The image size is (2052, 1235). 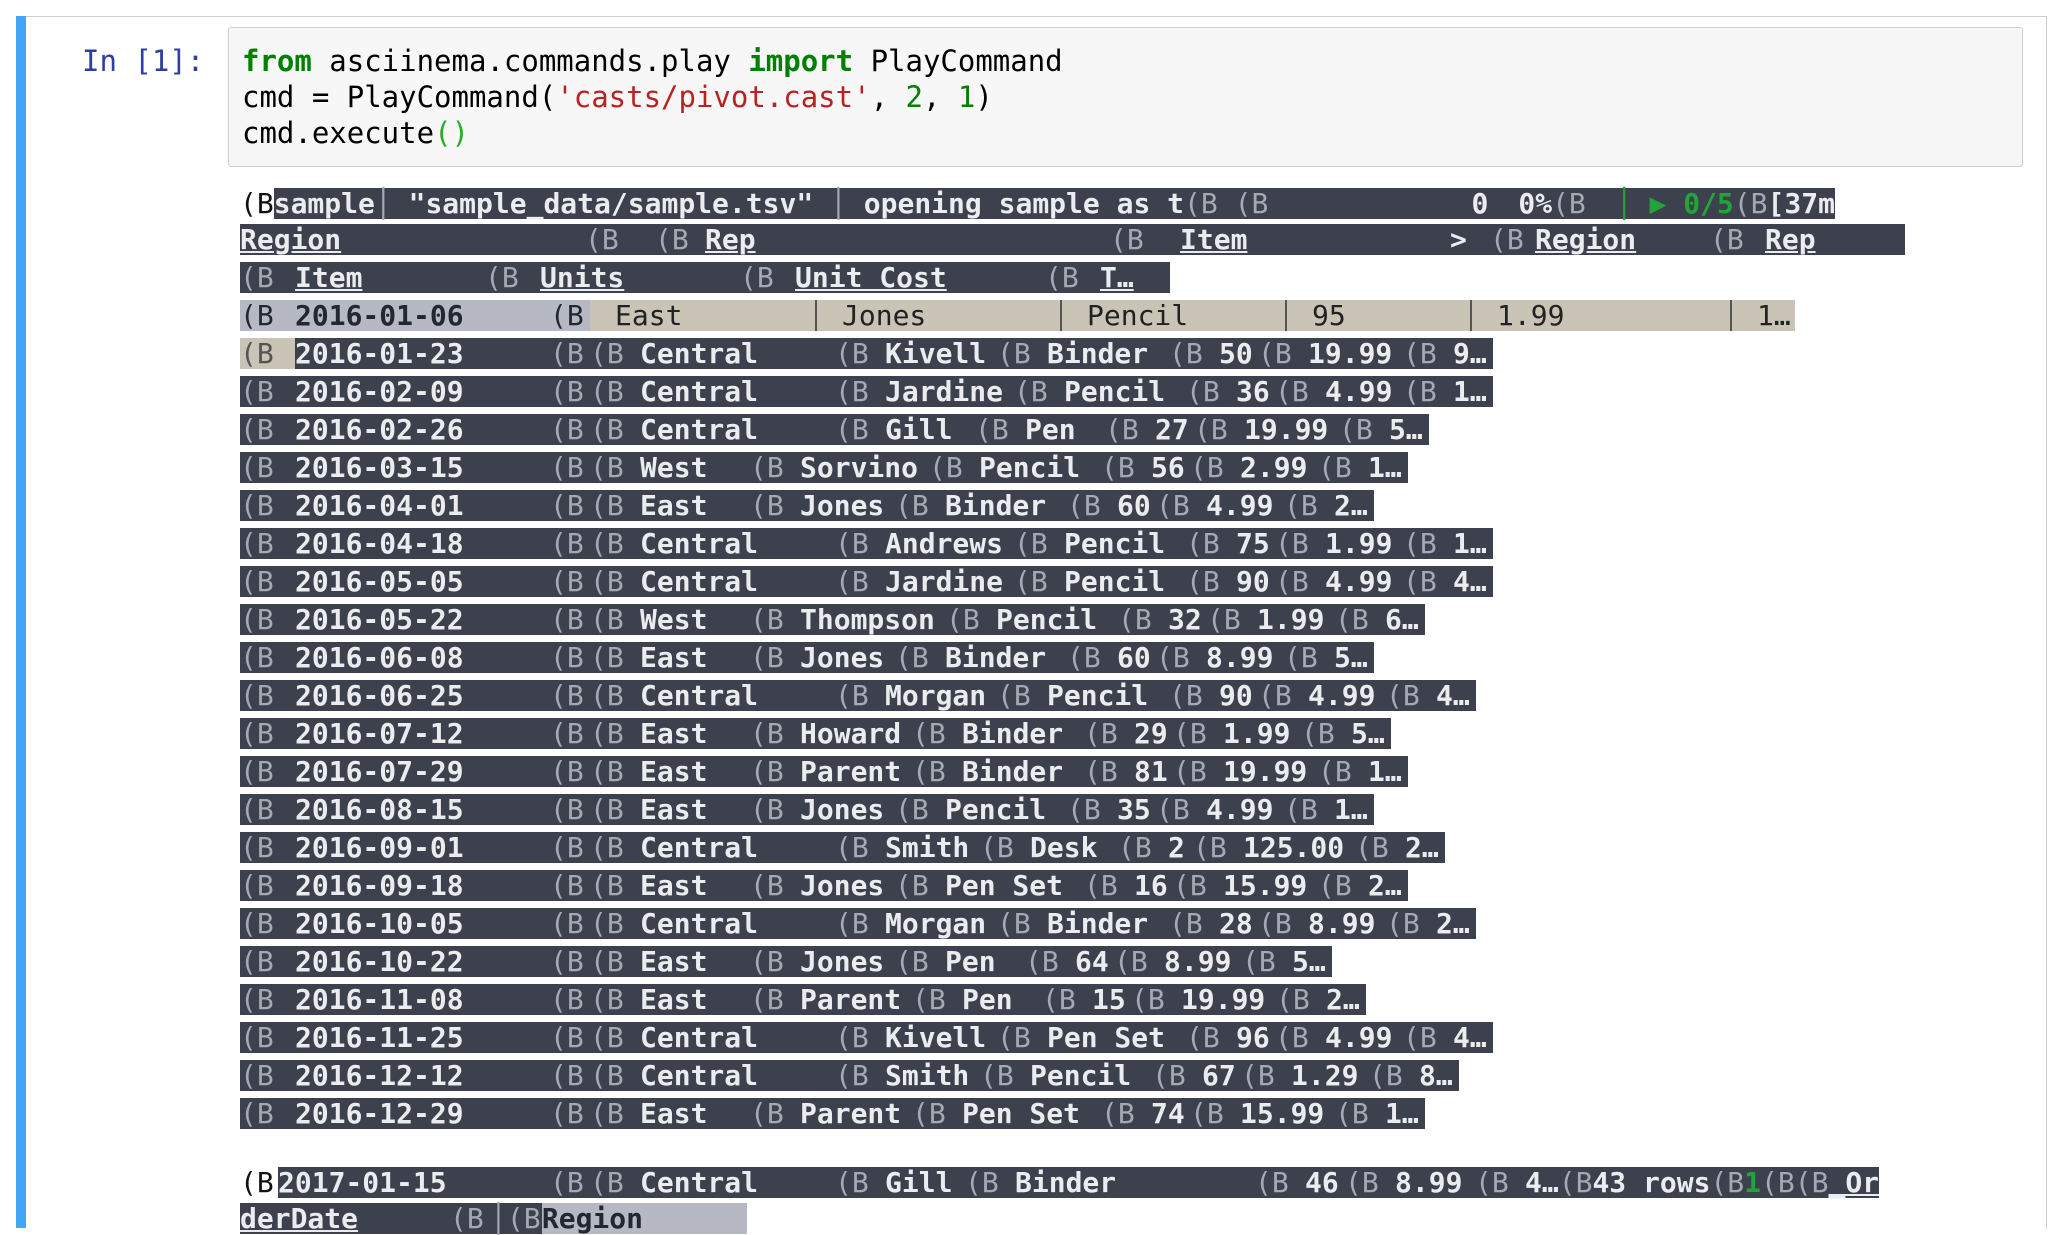 What do you see at coordinates (1279, 467) in the screenshot?
I see `cell-cost: 2.99` at bounding box center [1279, 467].